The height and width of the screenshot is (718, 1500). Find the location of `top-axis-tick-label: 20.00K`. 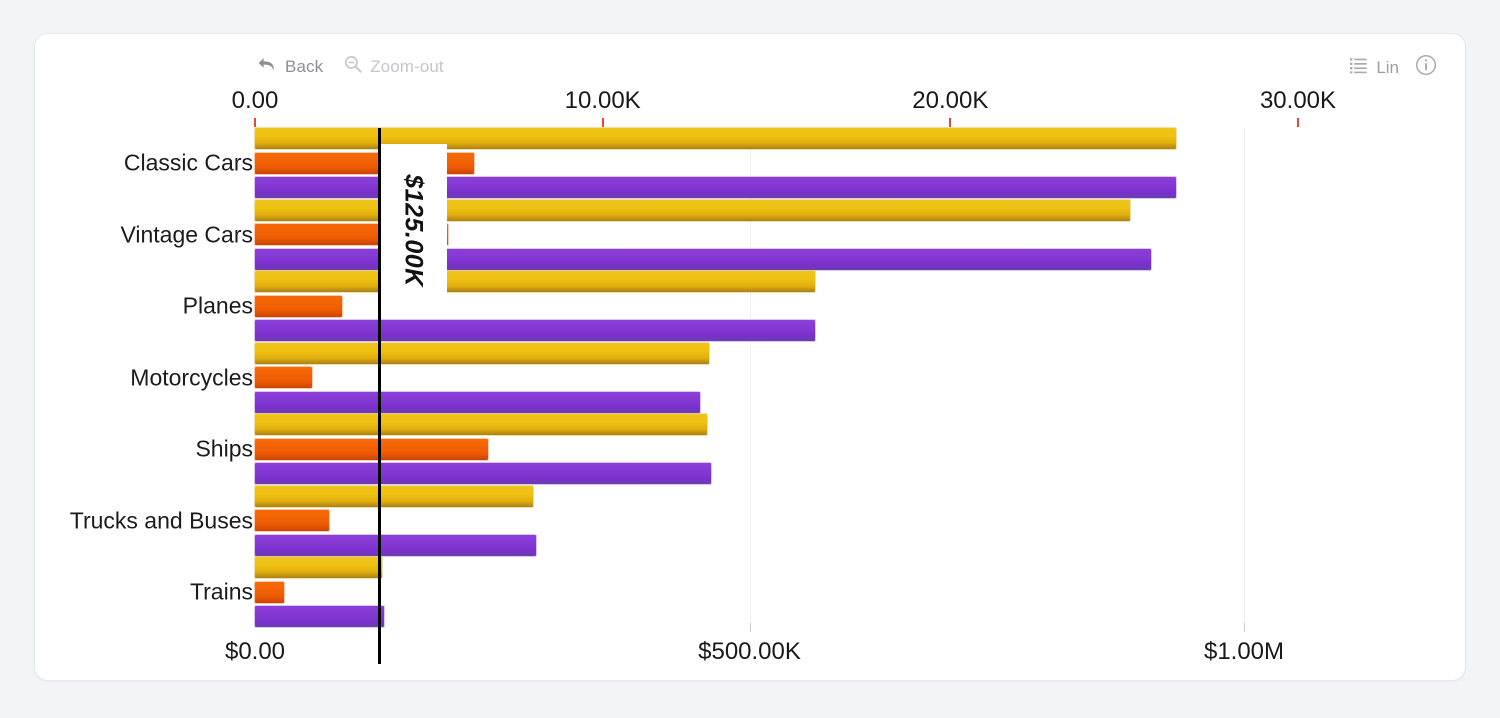

top-axis-tick-label: 20.00K is located at coordinates (950, 100).